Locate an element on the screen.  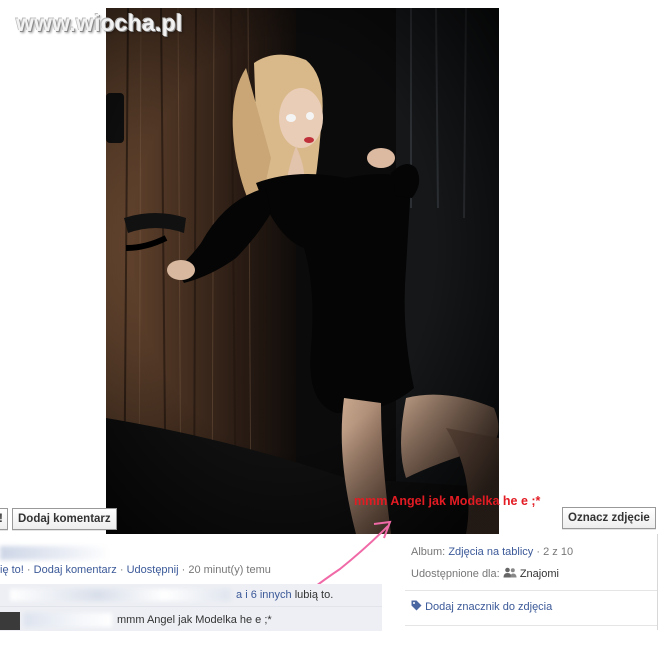
album-row: Album: Zdjęcia na tablicy · 2 z 10 is located at coordinates (492, 552).